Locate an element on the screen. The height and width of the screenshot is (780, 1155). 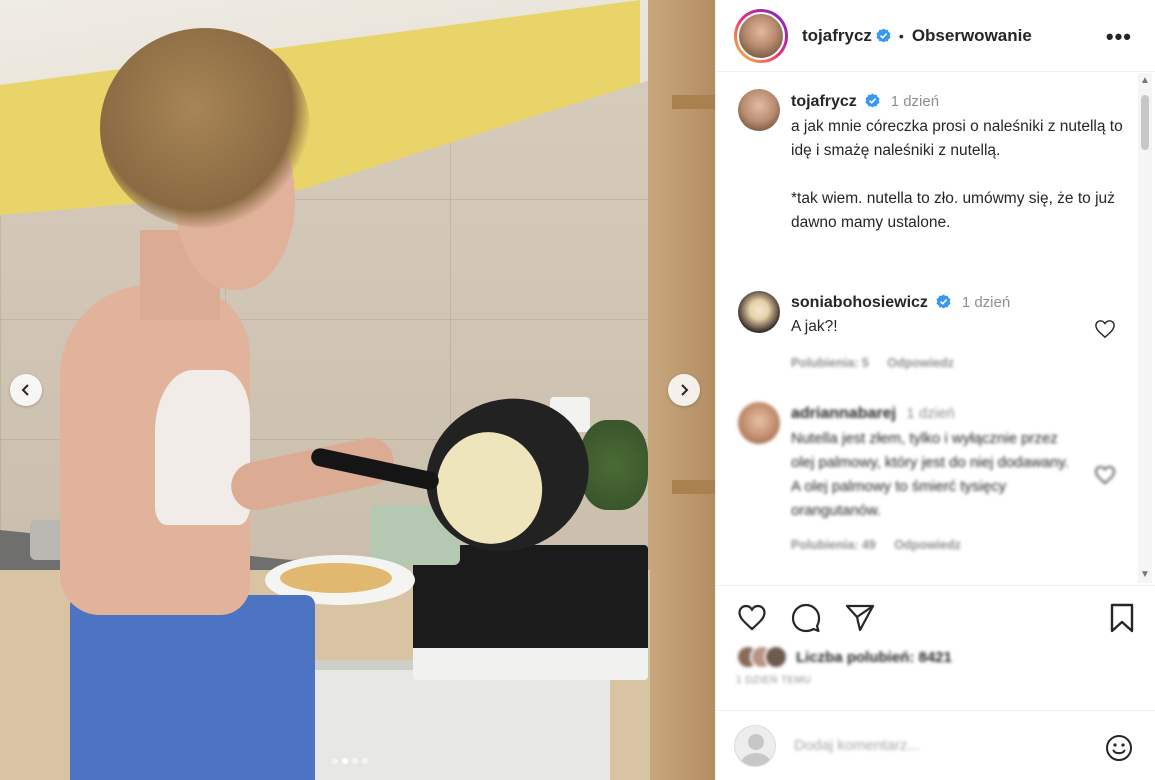
scroll-down-icon: ▼ is located at coordinates (1145, 575).